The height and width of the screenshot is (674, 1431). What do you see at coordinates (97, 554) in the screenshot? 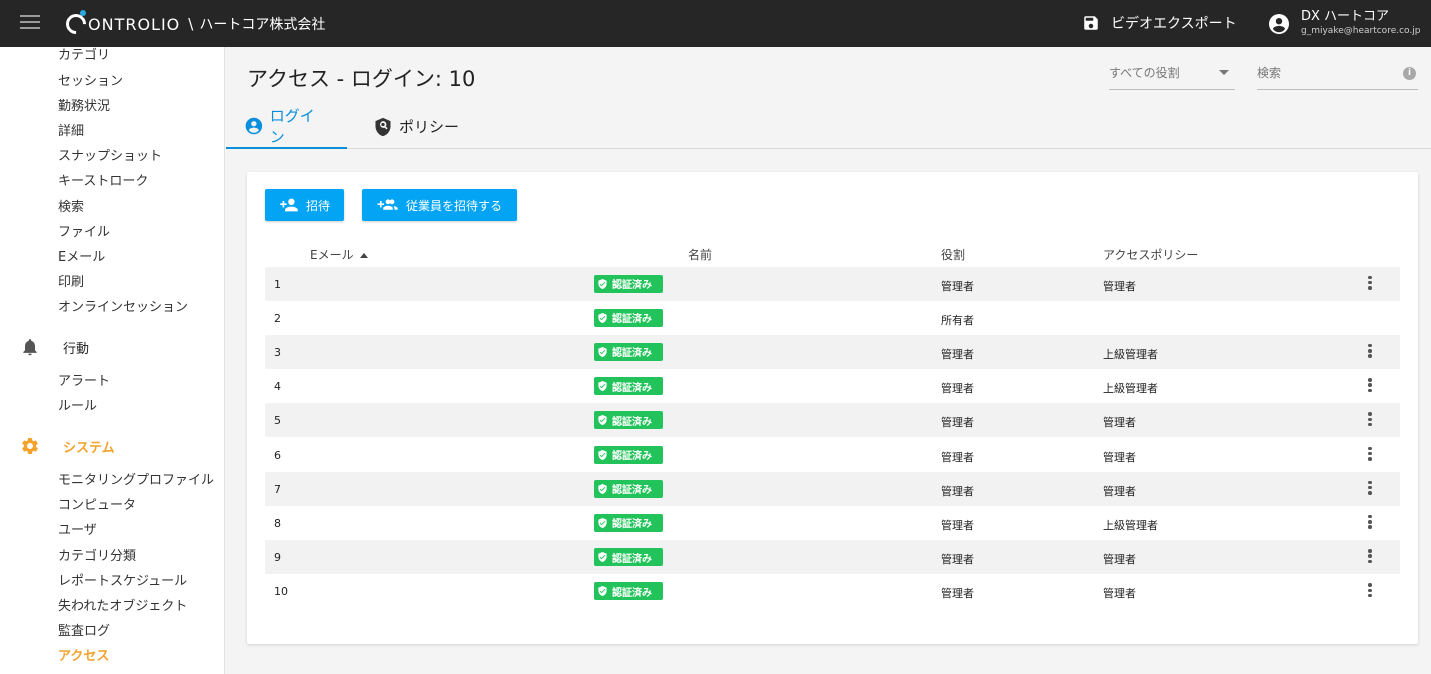
I see `sidebar-item-category-classification: カテゴリ分類` at bounding box center [97, 554].